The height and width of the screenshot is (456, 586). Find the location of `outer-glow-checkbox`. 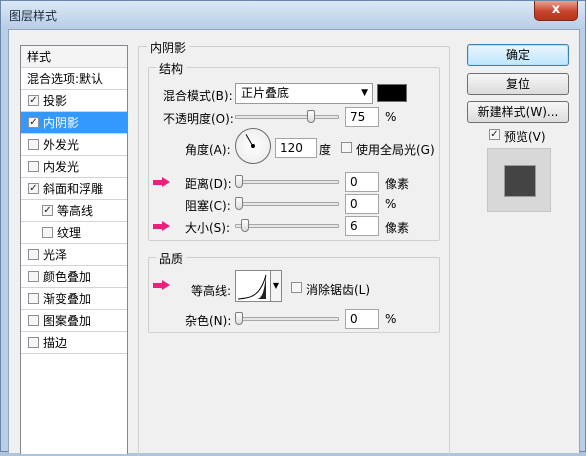

outer-glow-checkbox is located at coordinates (33, 144).